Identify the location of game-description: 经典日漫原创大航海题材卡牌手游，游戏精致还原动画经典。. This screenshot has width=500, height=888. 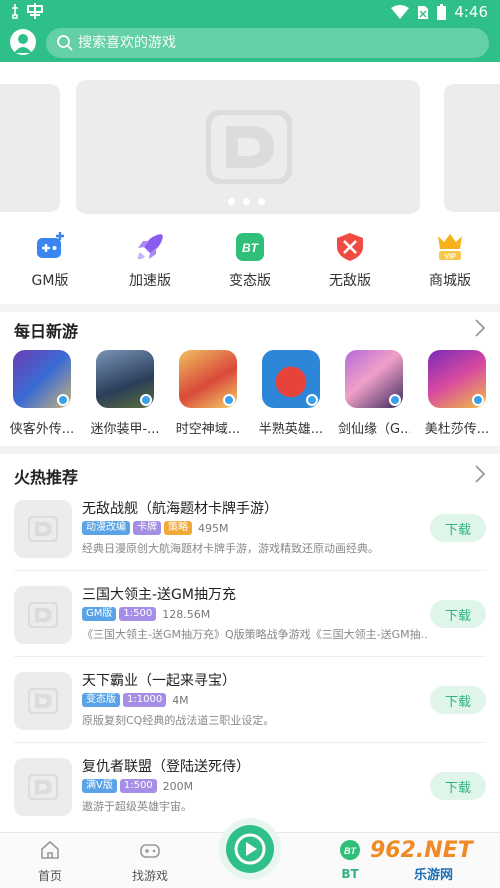
(230, 548).